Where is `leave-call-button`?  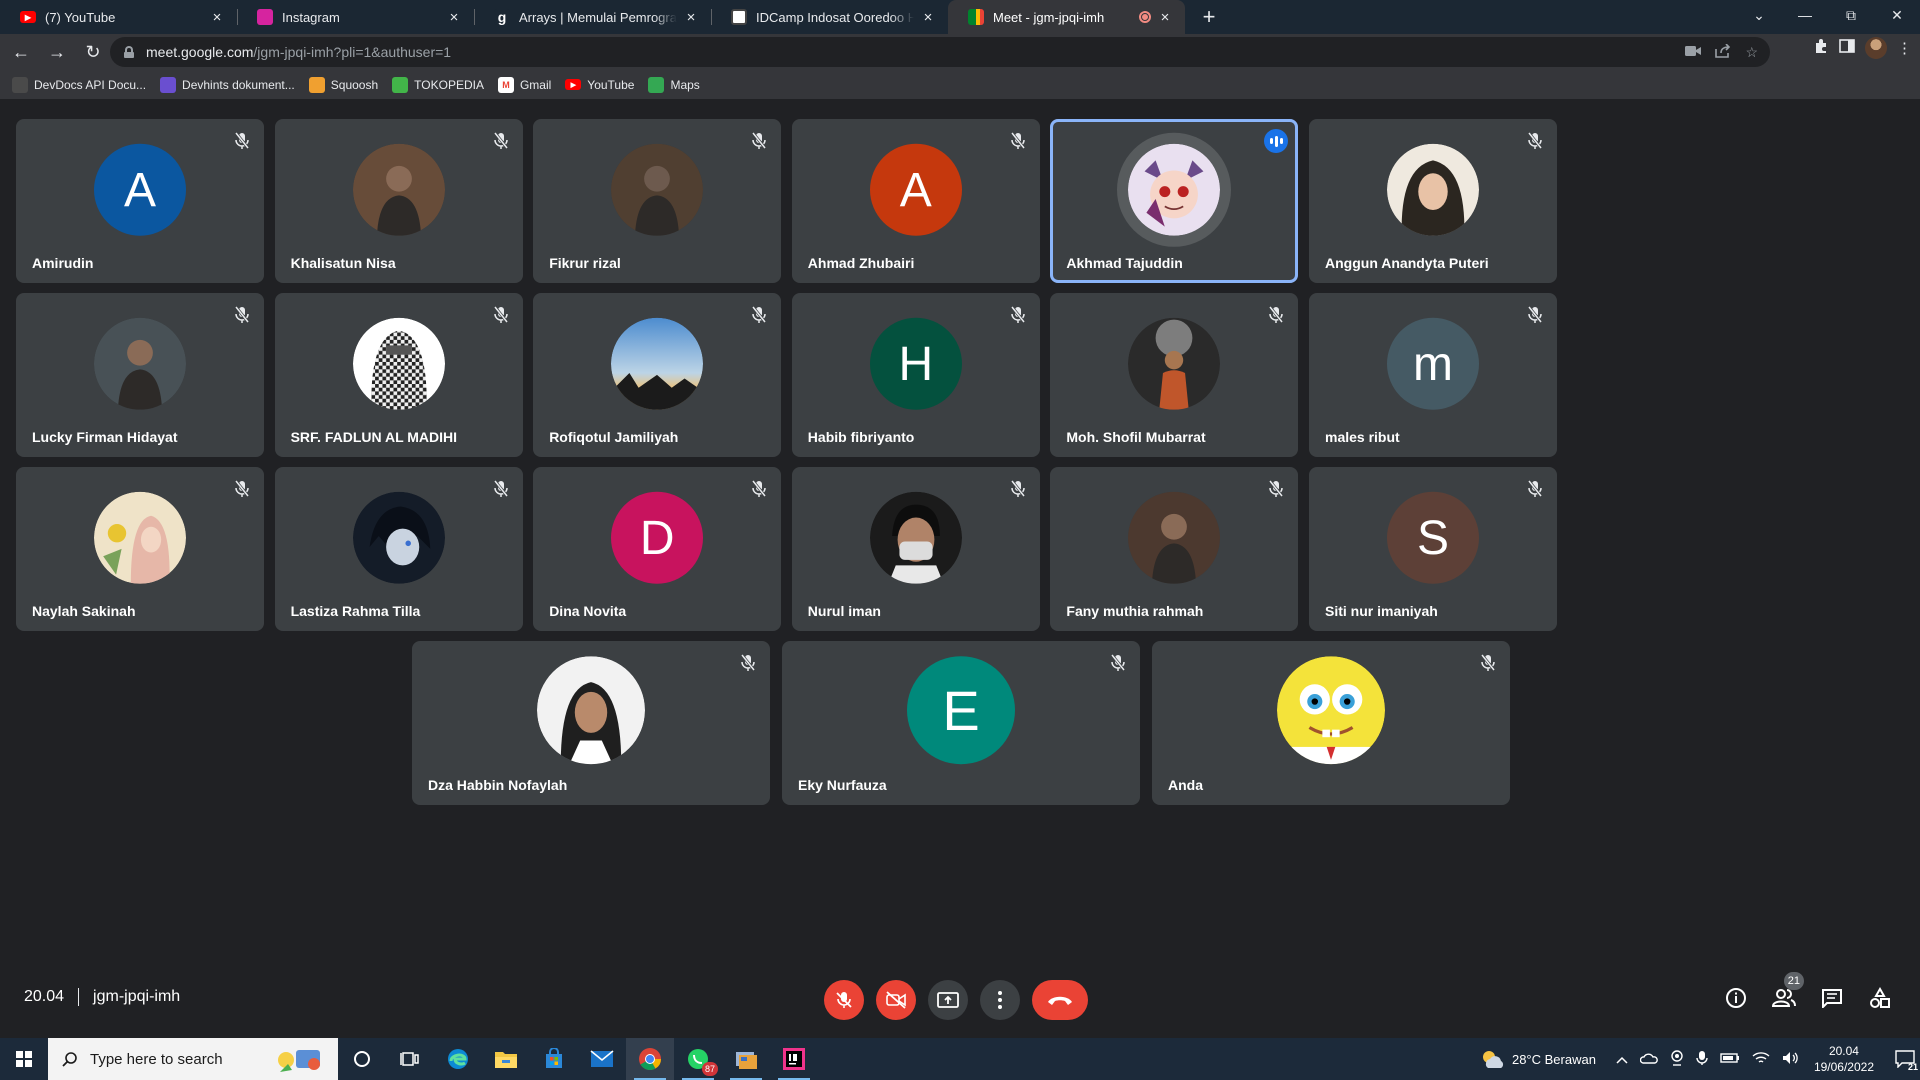
leave-call-button is located at coordinates (1060, 1000).